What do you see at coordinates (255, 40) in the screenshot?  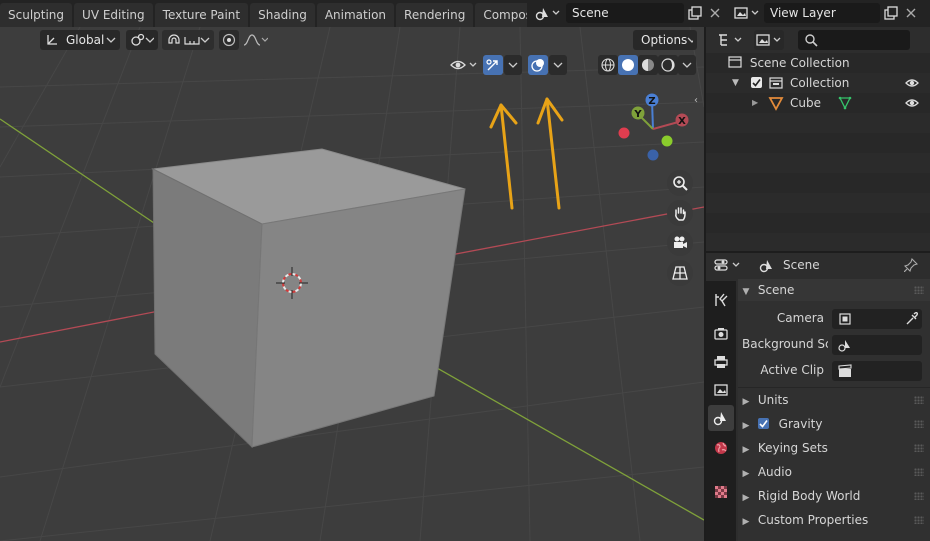 I see `falloff-dropdown` at bounding box center [255, 40].